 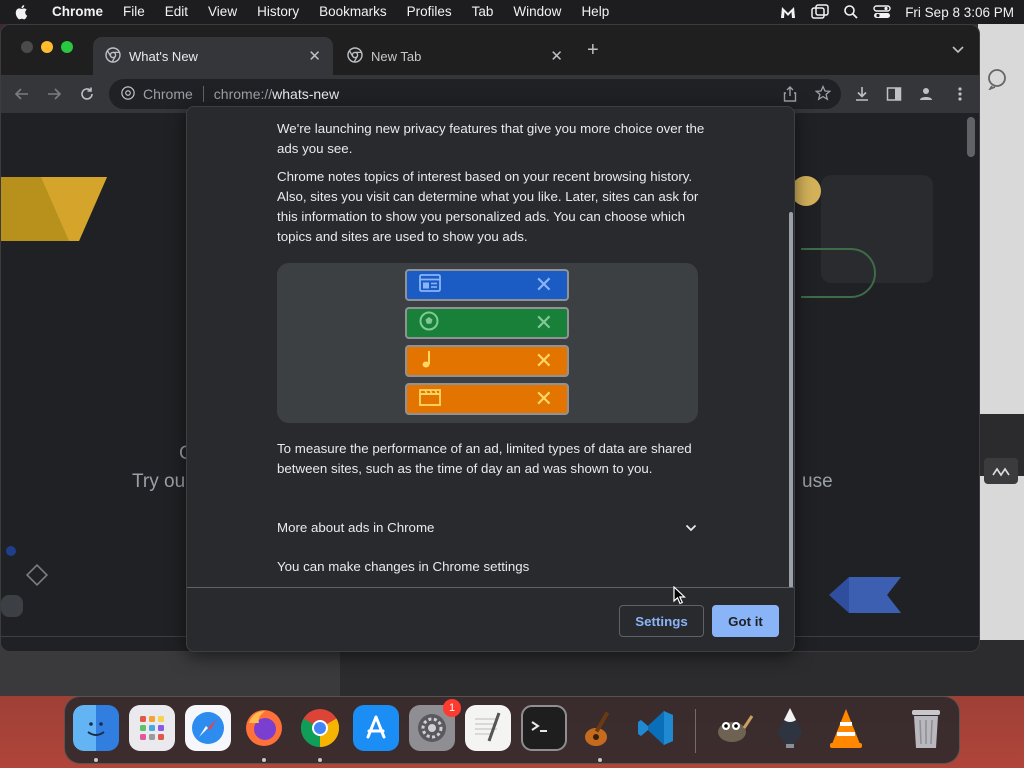 What do you see at coordinates (452, 708) in the screenshot?
I see `notification-badge: 1` at bounding box center [452, 708].